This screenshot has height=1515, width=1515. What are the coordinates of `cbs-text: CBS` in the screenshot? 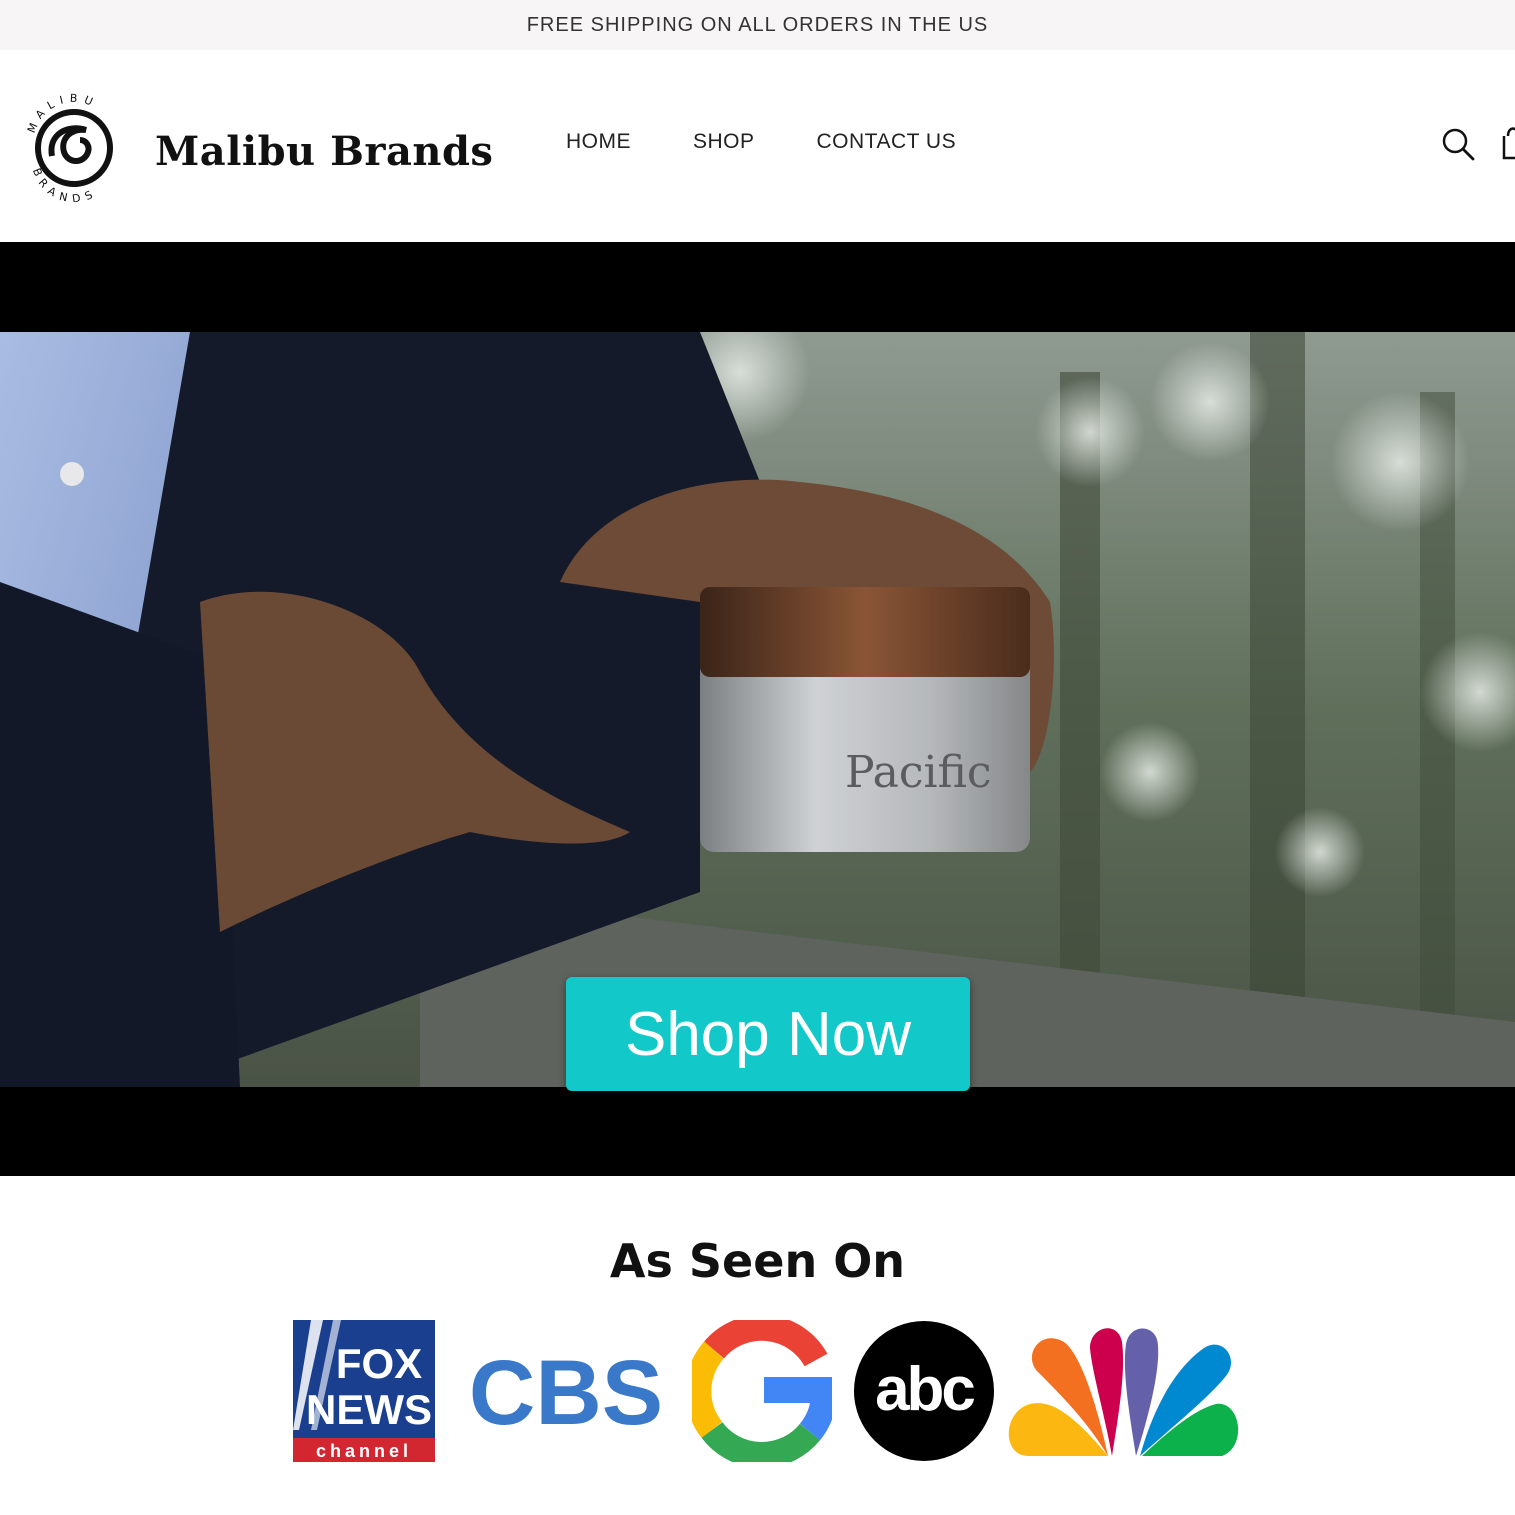 It's located at (566, 1390).